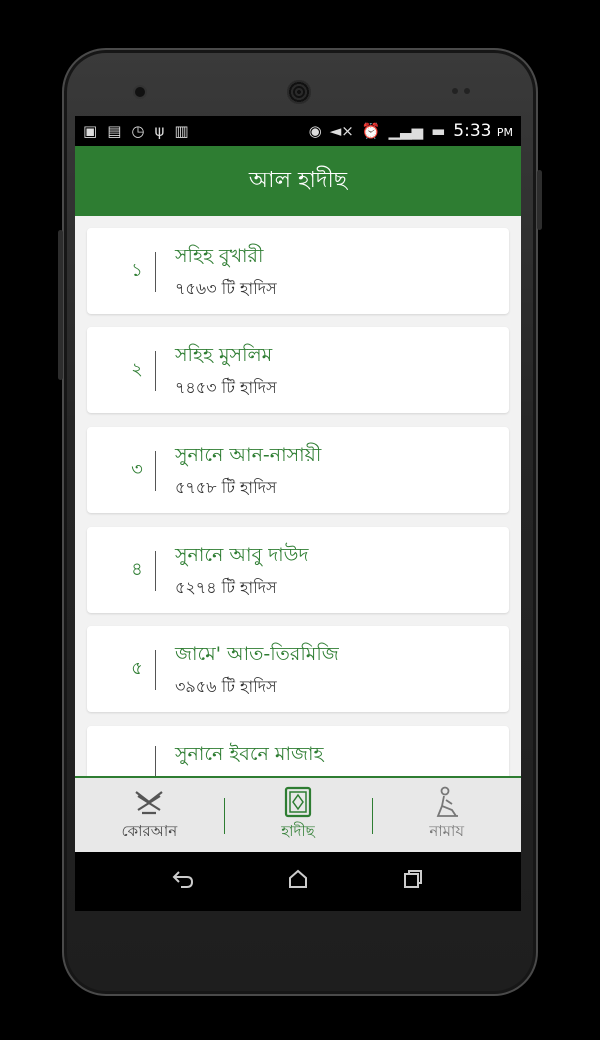  I want to click on hadith-count: ৭৪৫৩ টি হাদিস, so click(226, 387).